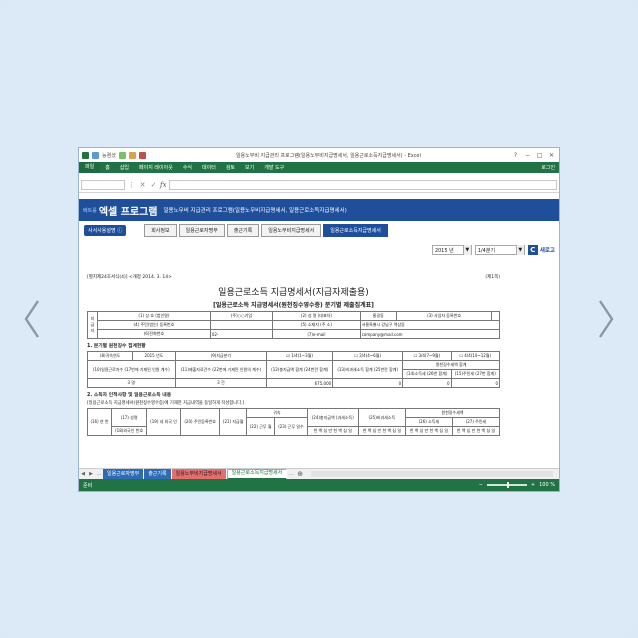  What do you see at coordinates (515, 155) in the screenshot?
I see `help-icon: ?` at bounding box center [515, 155].